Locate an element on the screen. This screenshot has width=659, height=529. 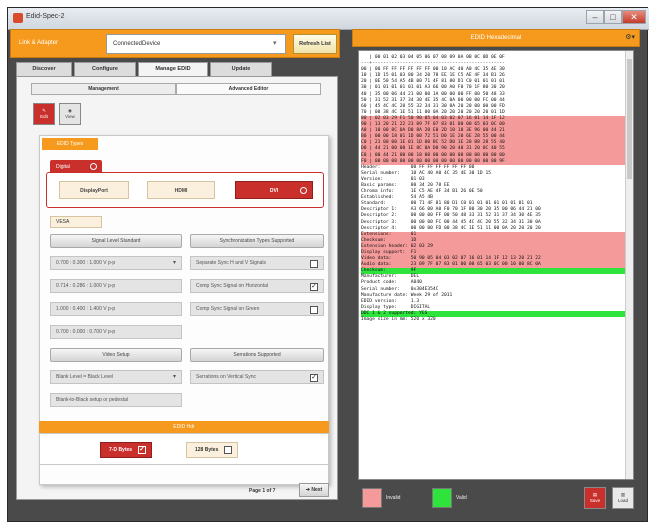
sync-green-label: Comp Sync Signal on Green is located at coordinates (228, 309).